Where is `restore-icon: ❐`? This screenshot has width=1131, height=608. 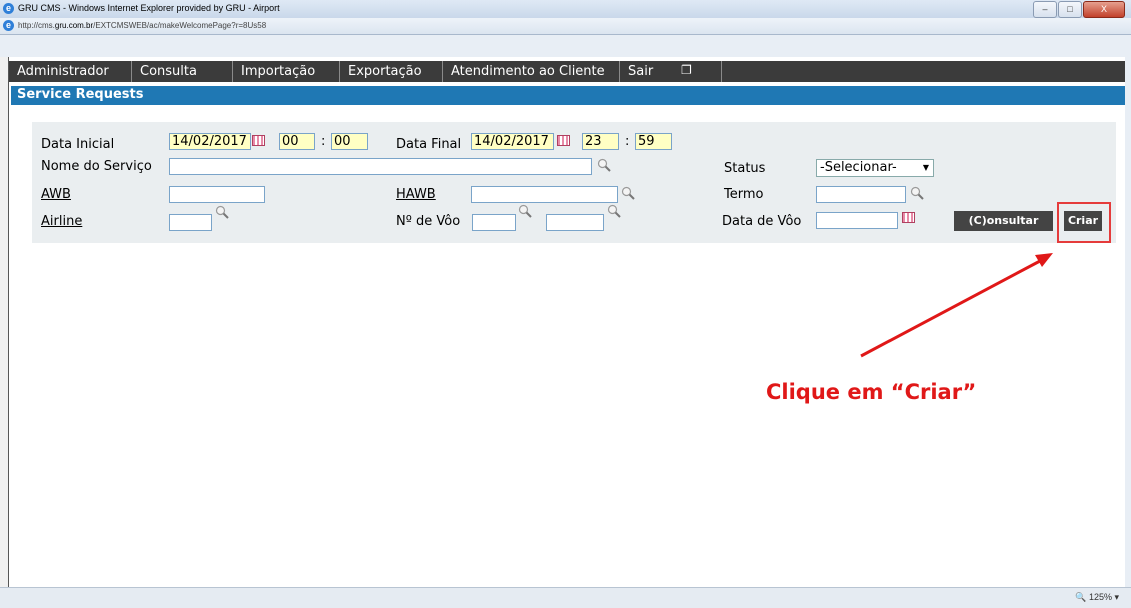
restore-icon: ❐ is located at coordinates (686, 70).